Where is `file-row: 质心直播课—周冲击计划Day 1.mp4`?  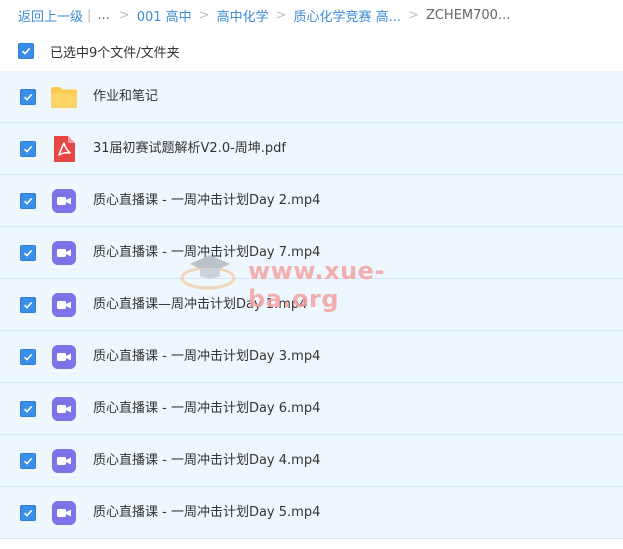 file-row: 质心直播课—周冲击计划Day 1.mp4 is located at coordinates (311, 305).